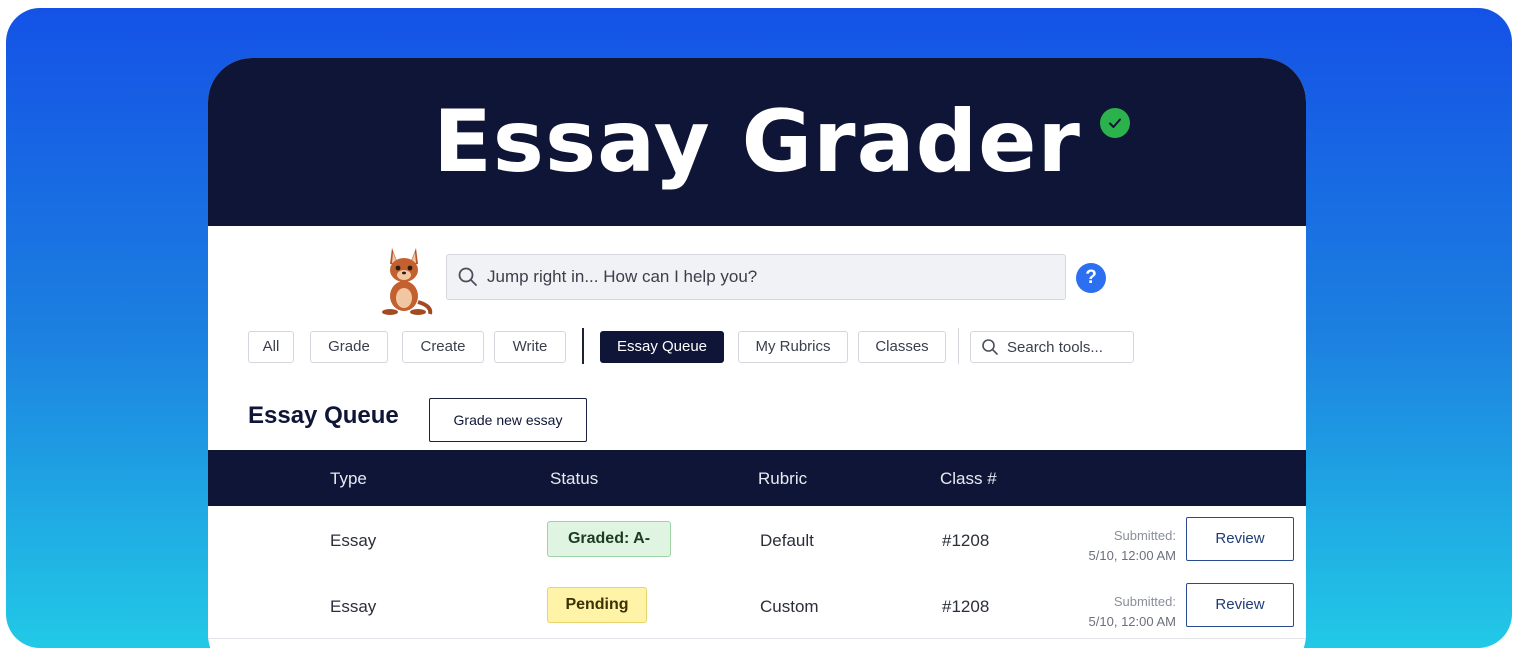 Image resolution: width=1520 pixels, height=648 pixels. Describe the element at coordinates (968, 478) in the screenshot. I see `column-header-class: Class #` at that location.